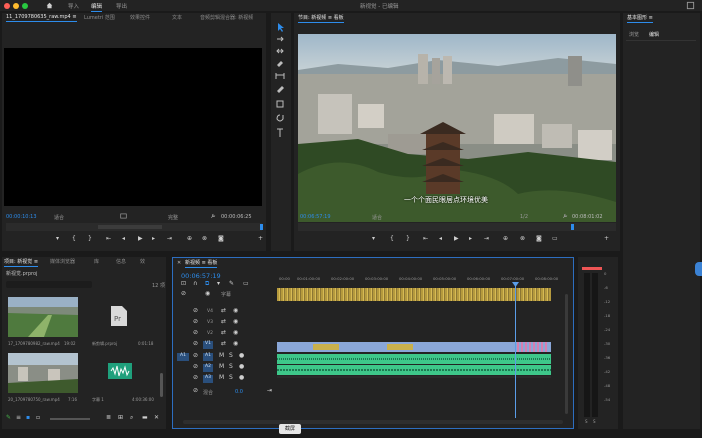 Image resolution: width=702 pixels, height=438 pixels. Describe the element at coordinates (161, 385) in the screenshot. I see `project-scrollbar` at that location.